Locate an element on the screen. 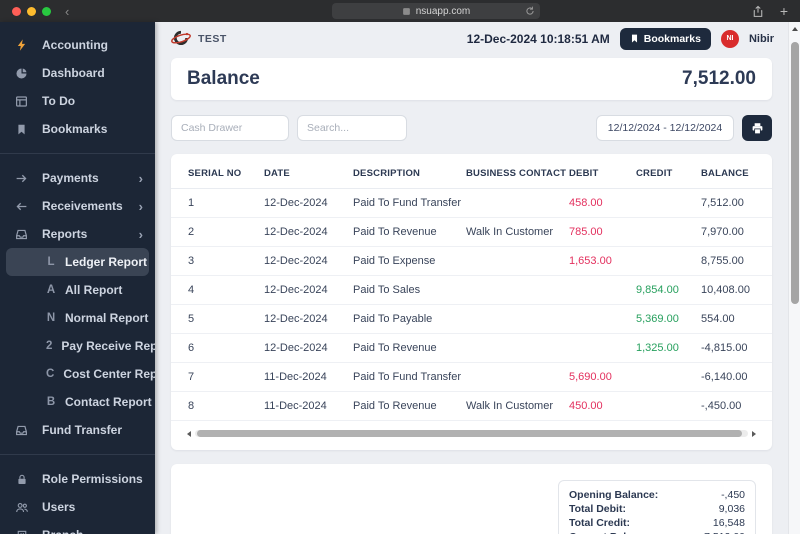  cell-contact: Walk In Customer is located at coordinates (501, 232).